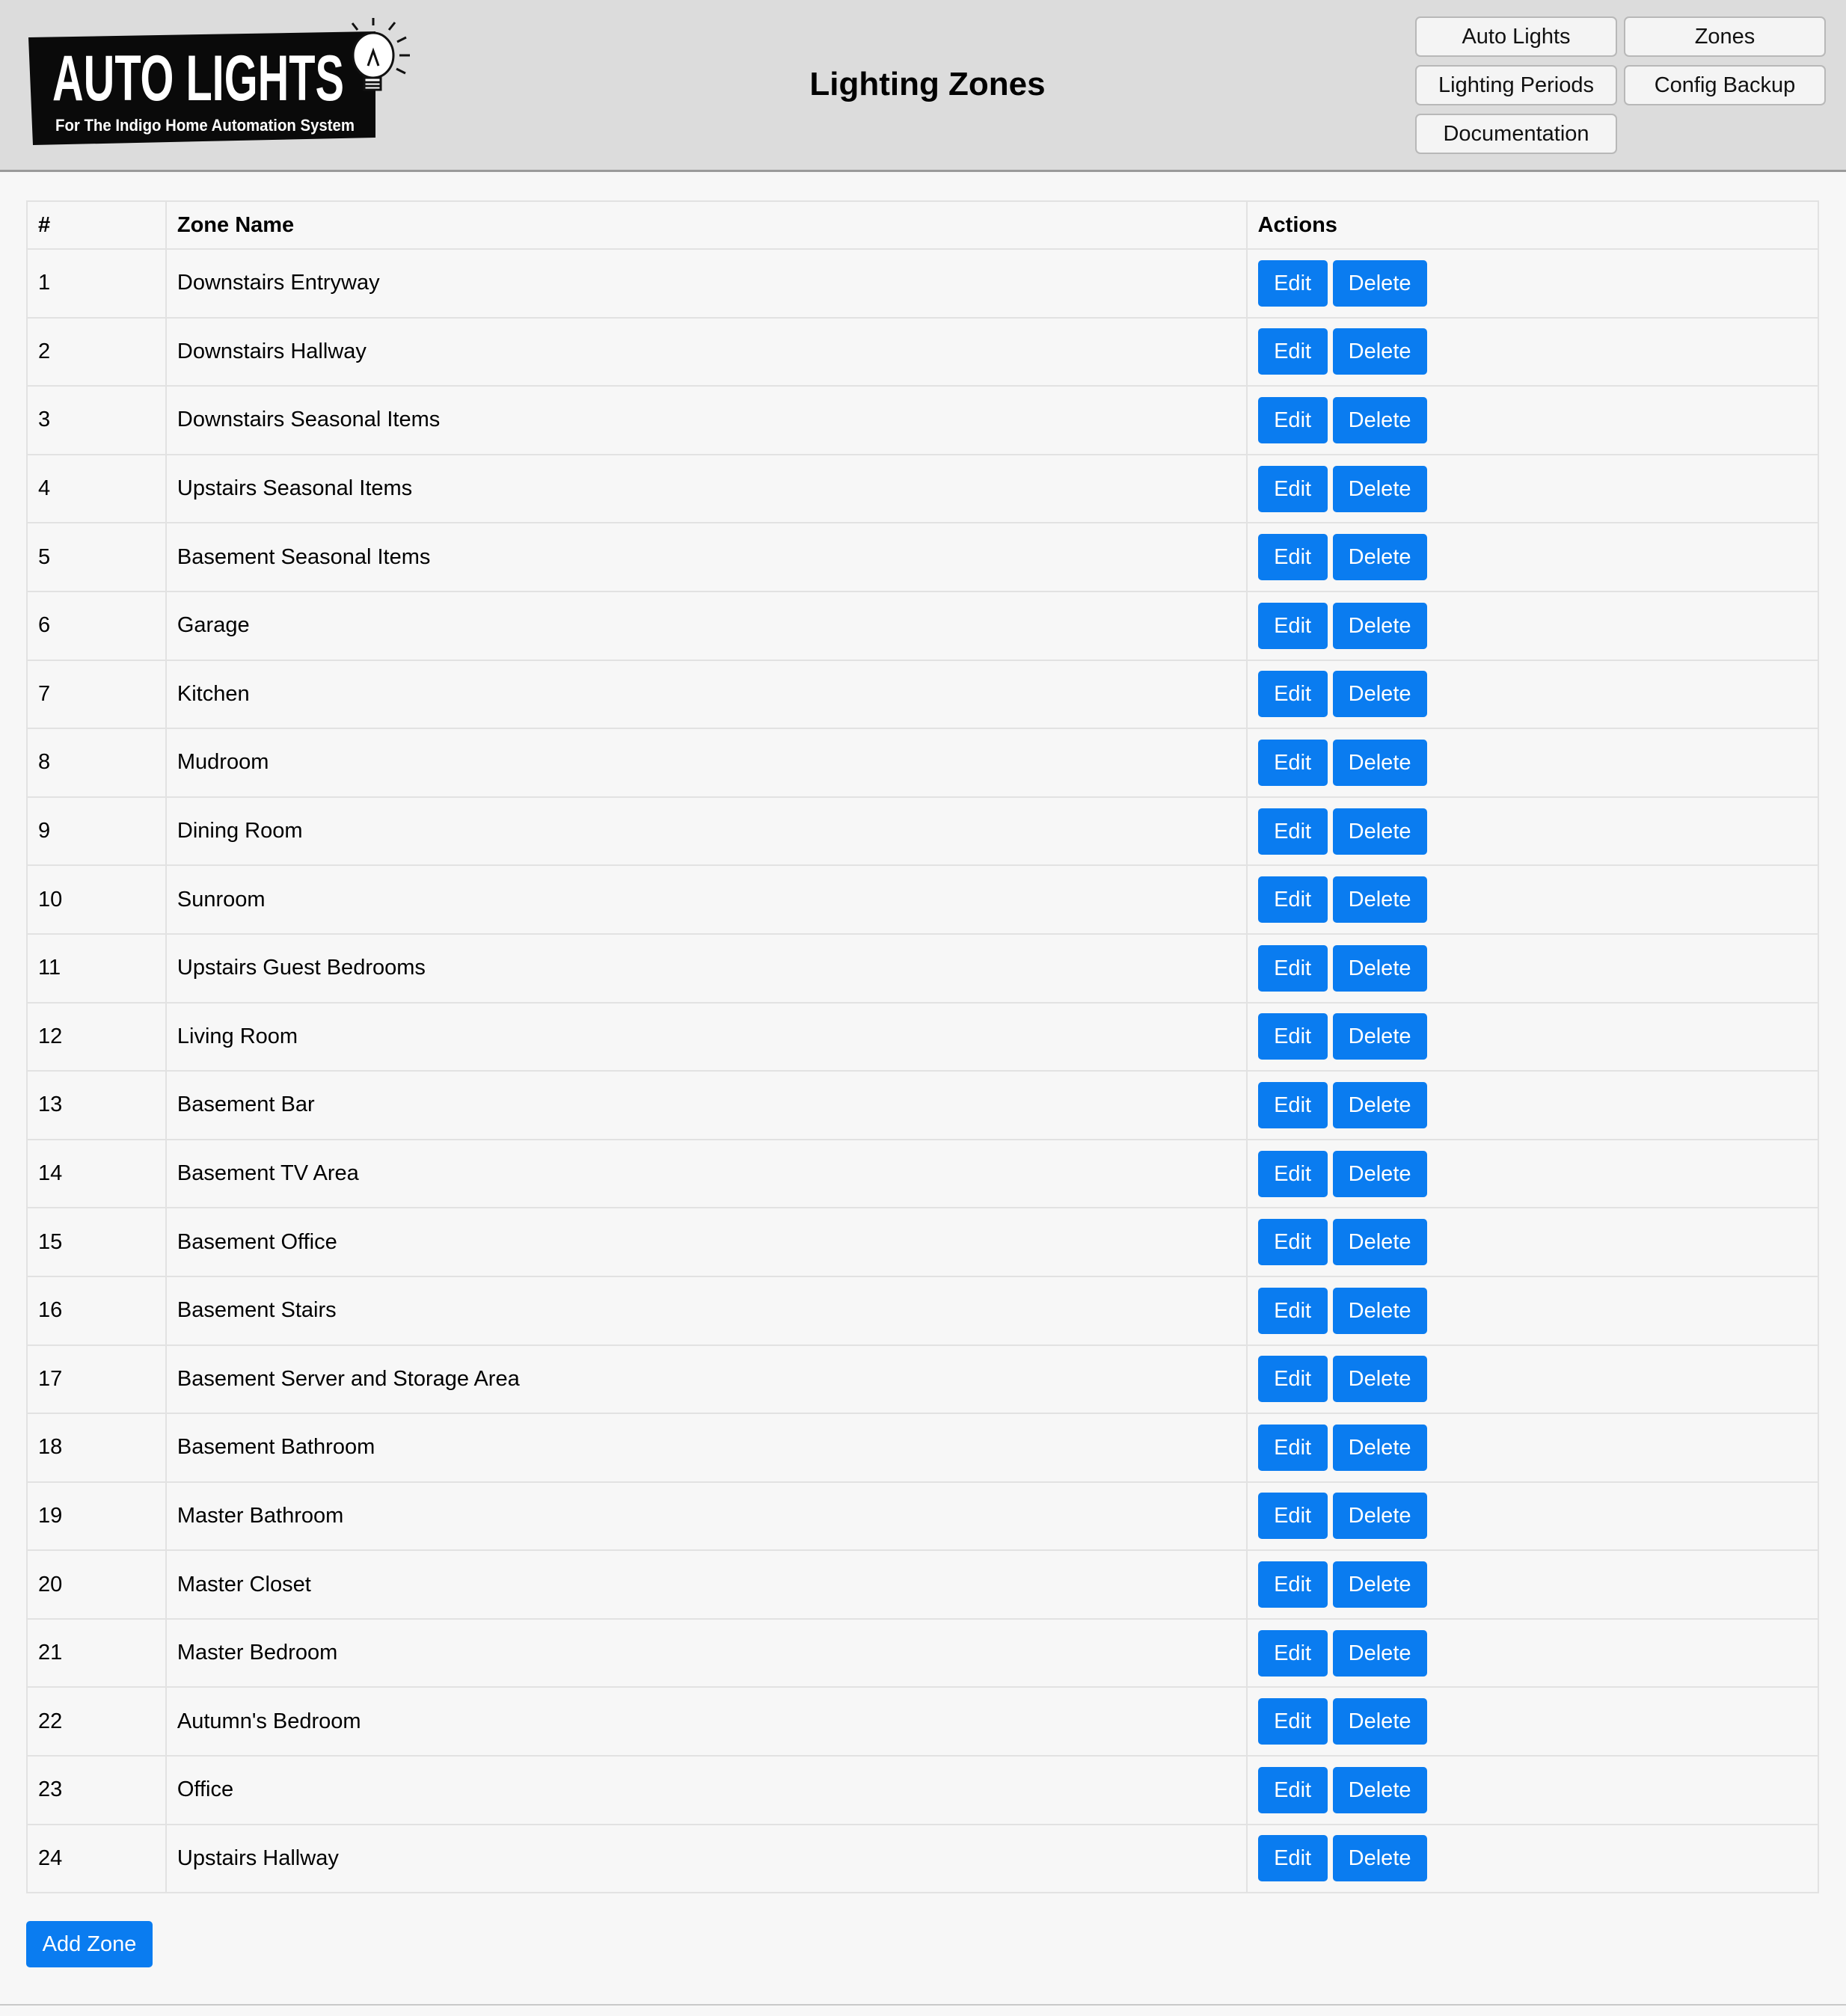 The image size is (1846, 2016). What do you see at coordinates (97, 283) in the screenshot?
I see `zone-number-cell: 1` at bounding box center [97, 283].